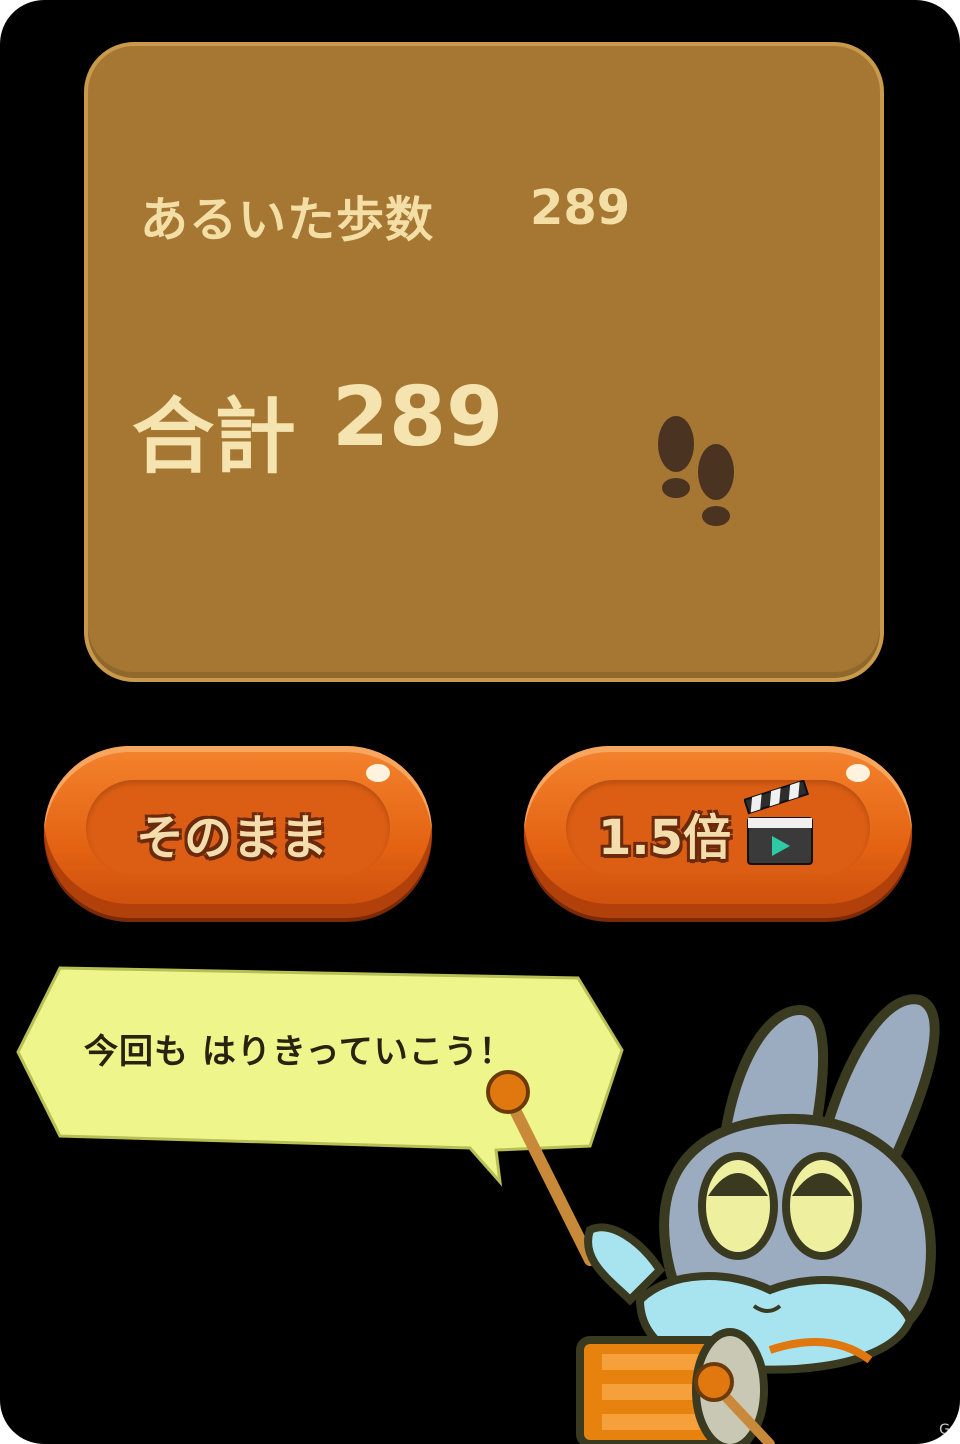 This screenshot has width=960, height=1444. What do you see at coordinates (214, 437) in the screenshot?
I see `total-label: 合計` at bounding box center [214, 437].